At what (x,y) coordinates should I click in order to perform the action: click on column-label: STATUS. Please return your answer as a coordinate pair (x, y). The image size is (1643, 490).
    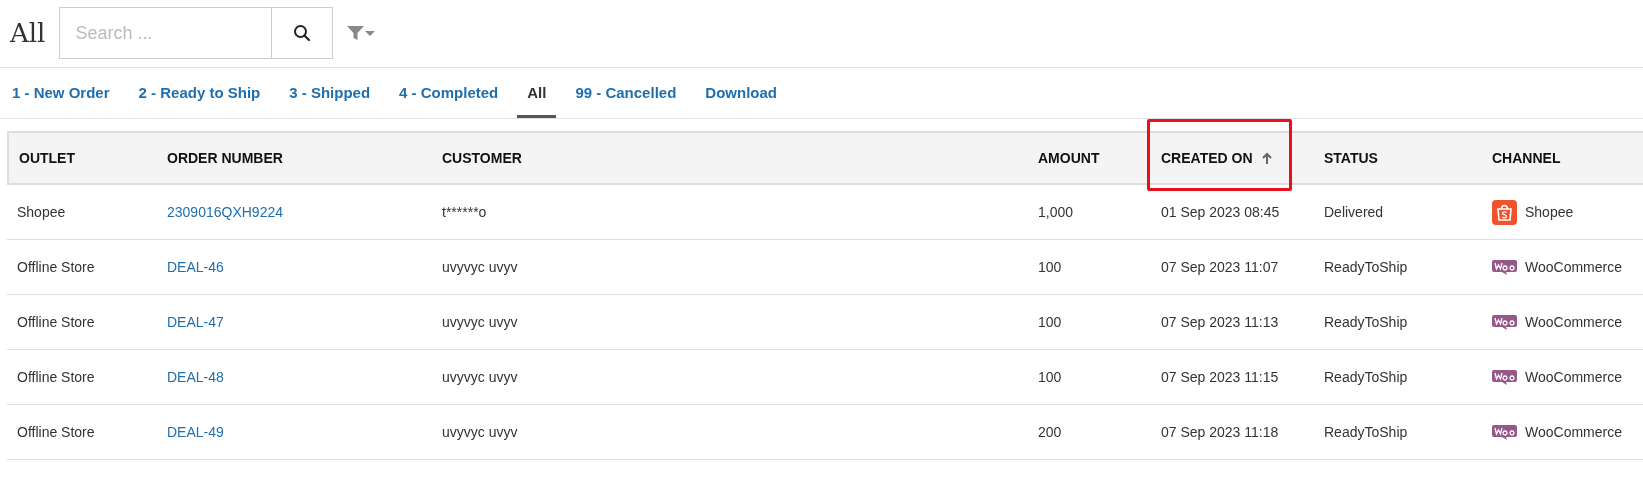
    Looking at the image, I should click on (1351, 158).